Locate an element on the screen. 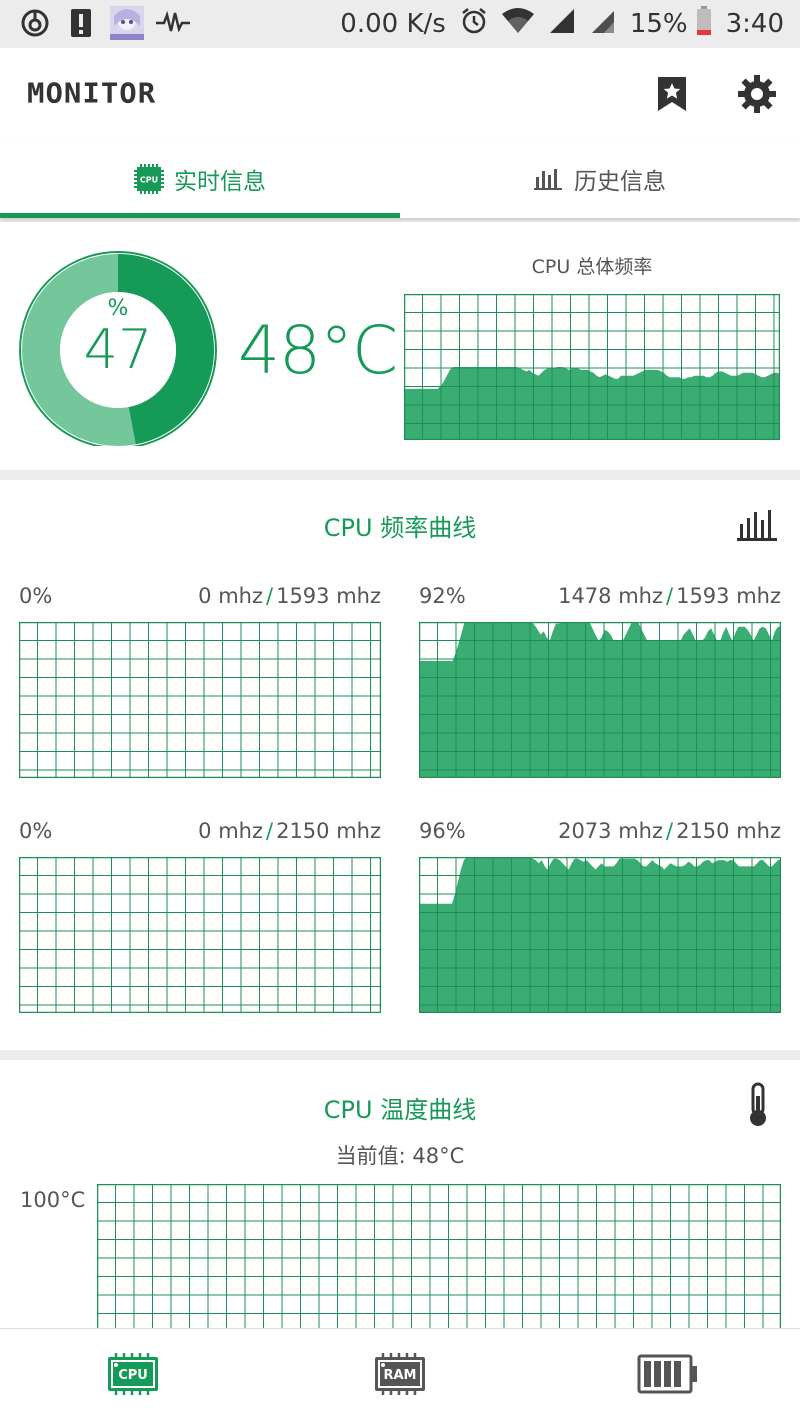  svg-text: RAM is located at coordinates (399, 1375).